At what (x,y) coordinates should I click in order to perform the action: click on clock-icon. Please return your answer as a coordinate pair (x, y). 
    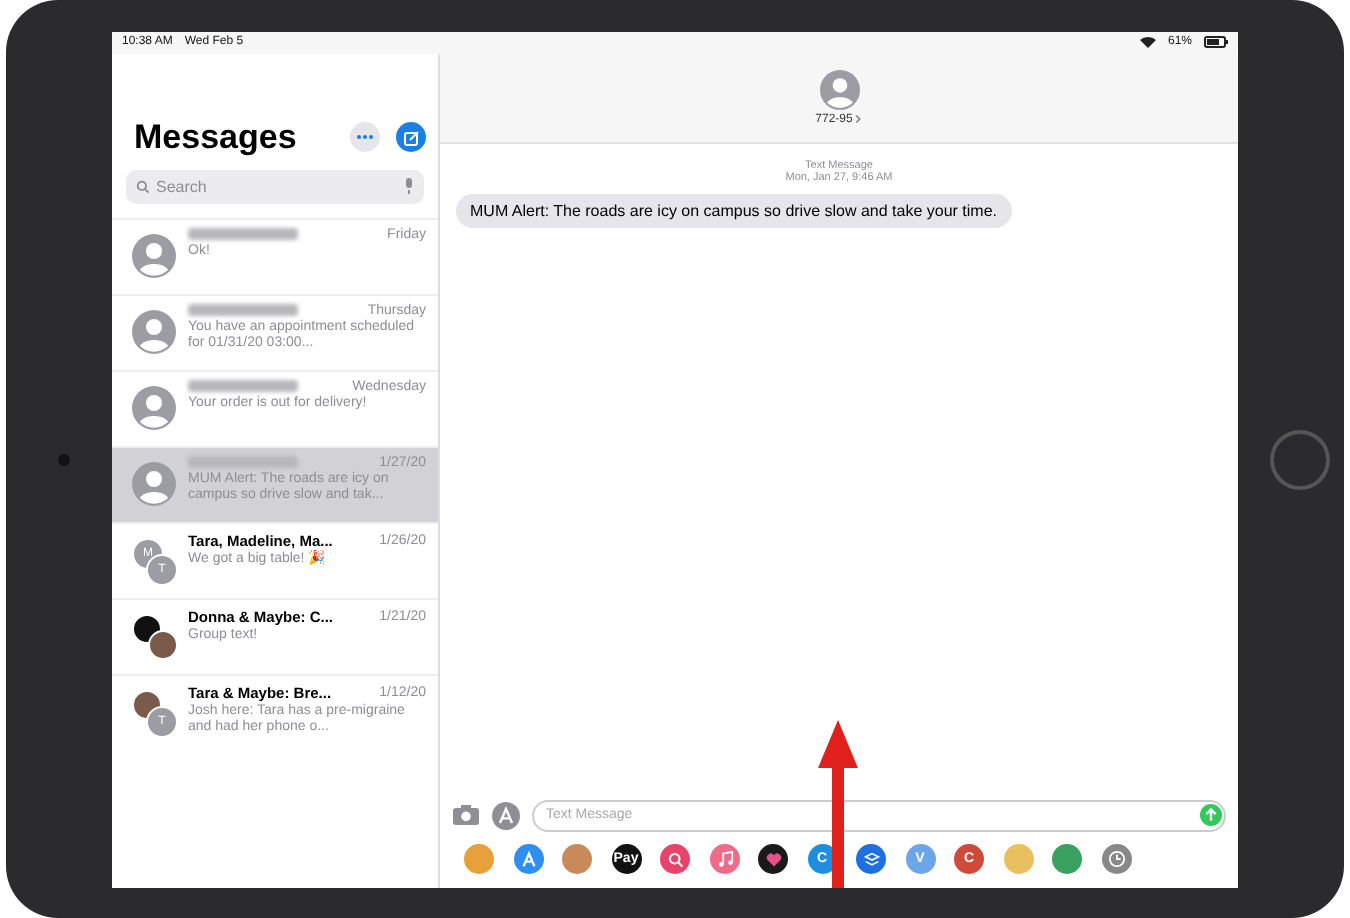
    Looking at the image, I should click on (1116, 859).